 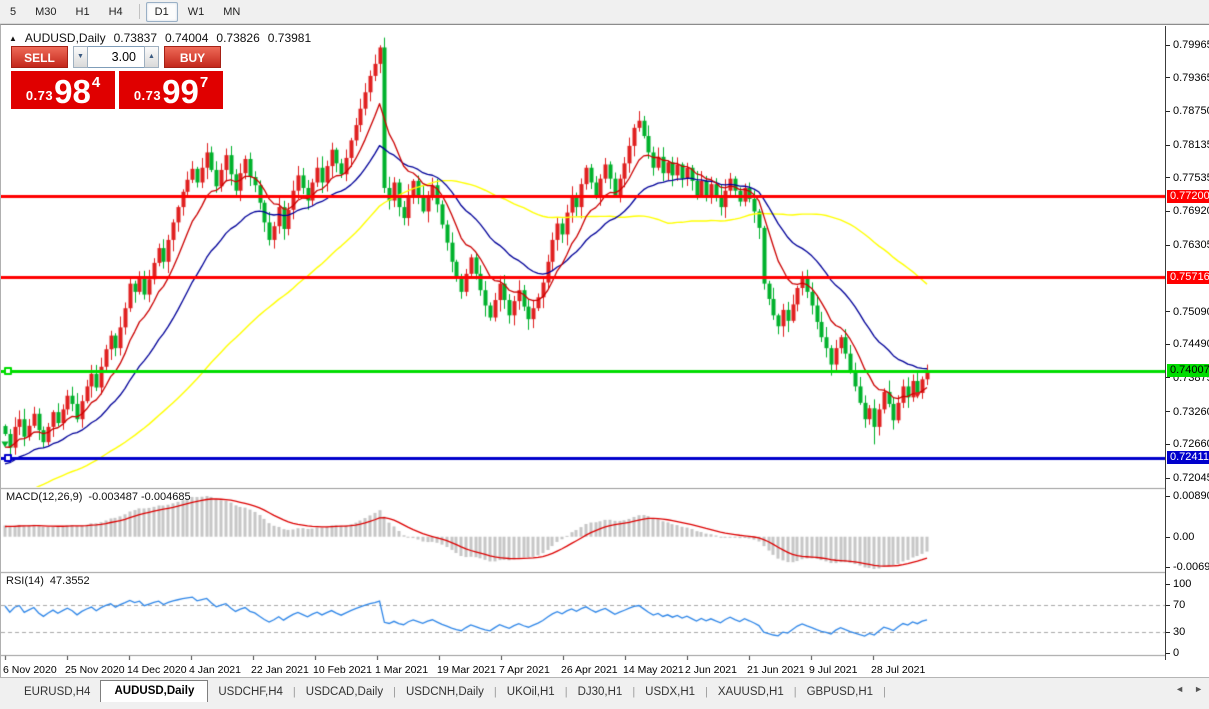 What do you see at coordinates (196, 12) in the screenshot?
I see `timeframe-button-w1: W1` at bounding box center [196, 12].